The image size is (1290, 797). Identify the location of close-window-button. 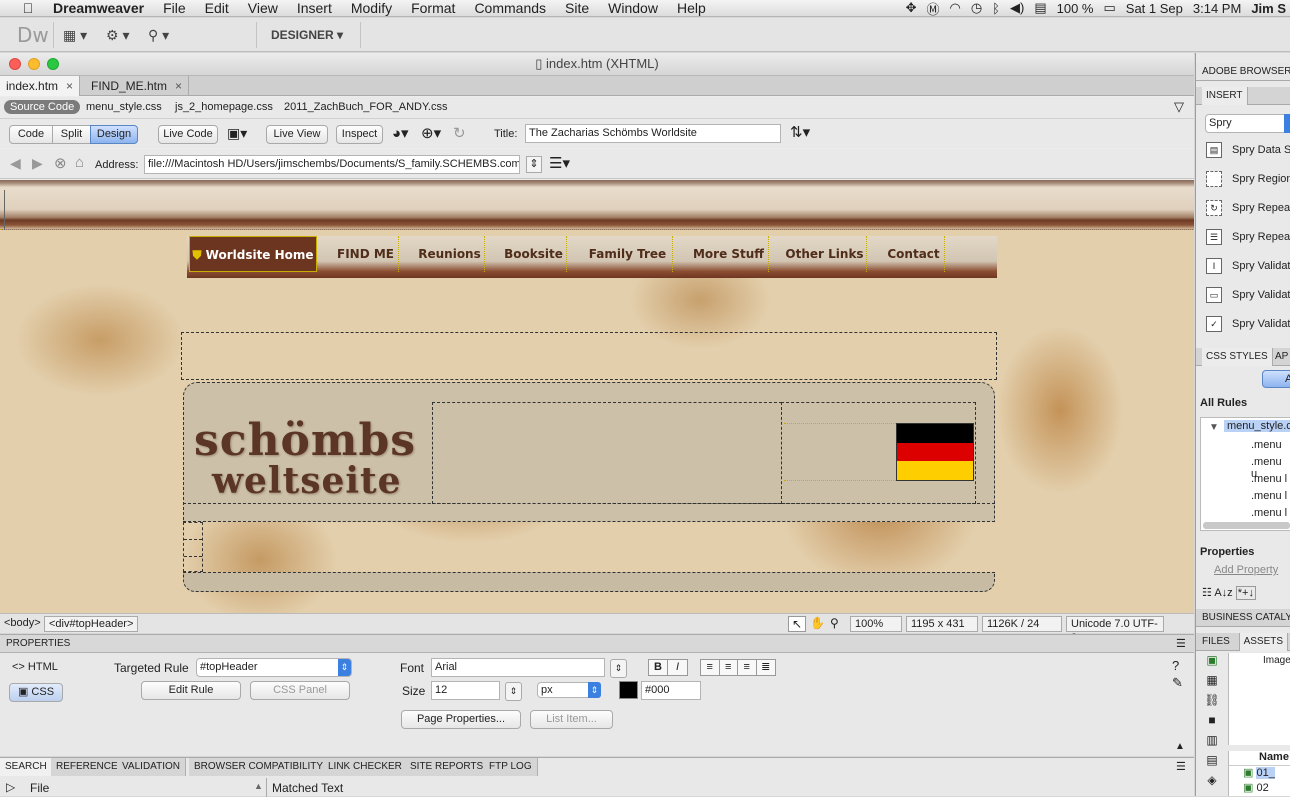
(15, 64).